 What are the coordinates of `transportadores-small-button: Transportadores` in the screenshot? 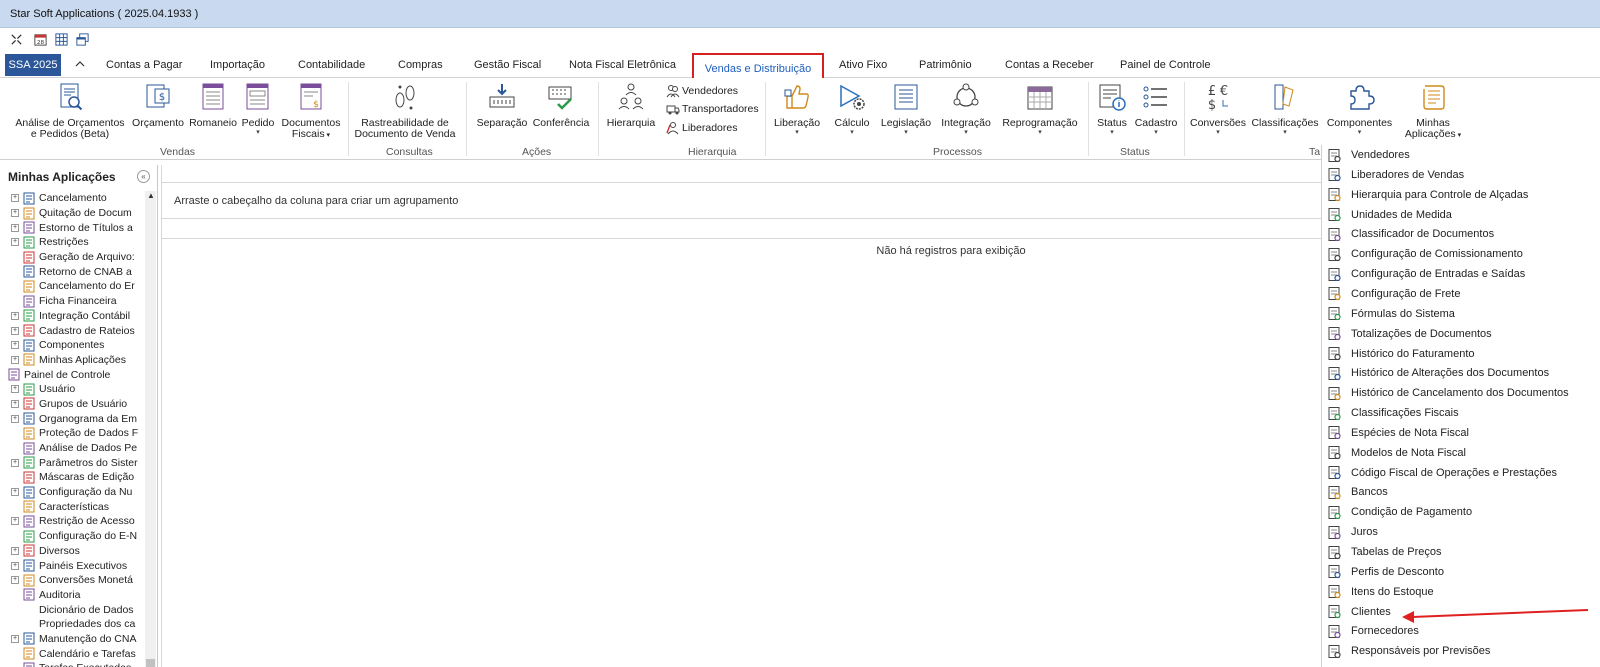 It's located at (712, 109).